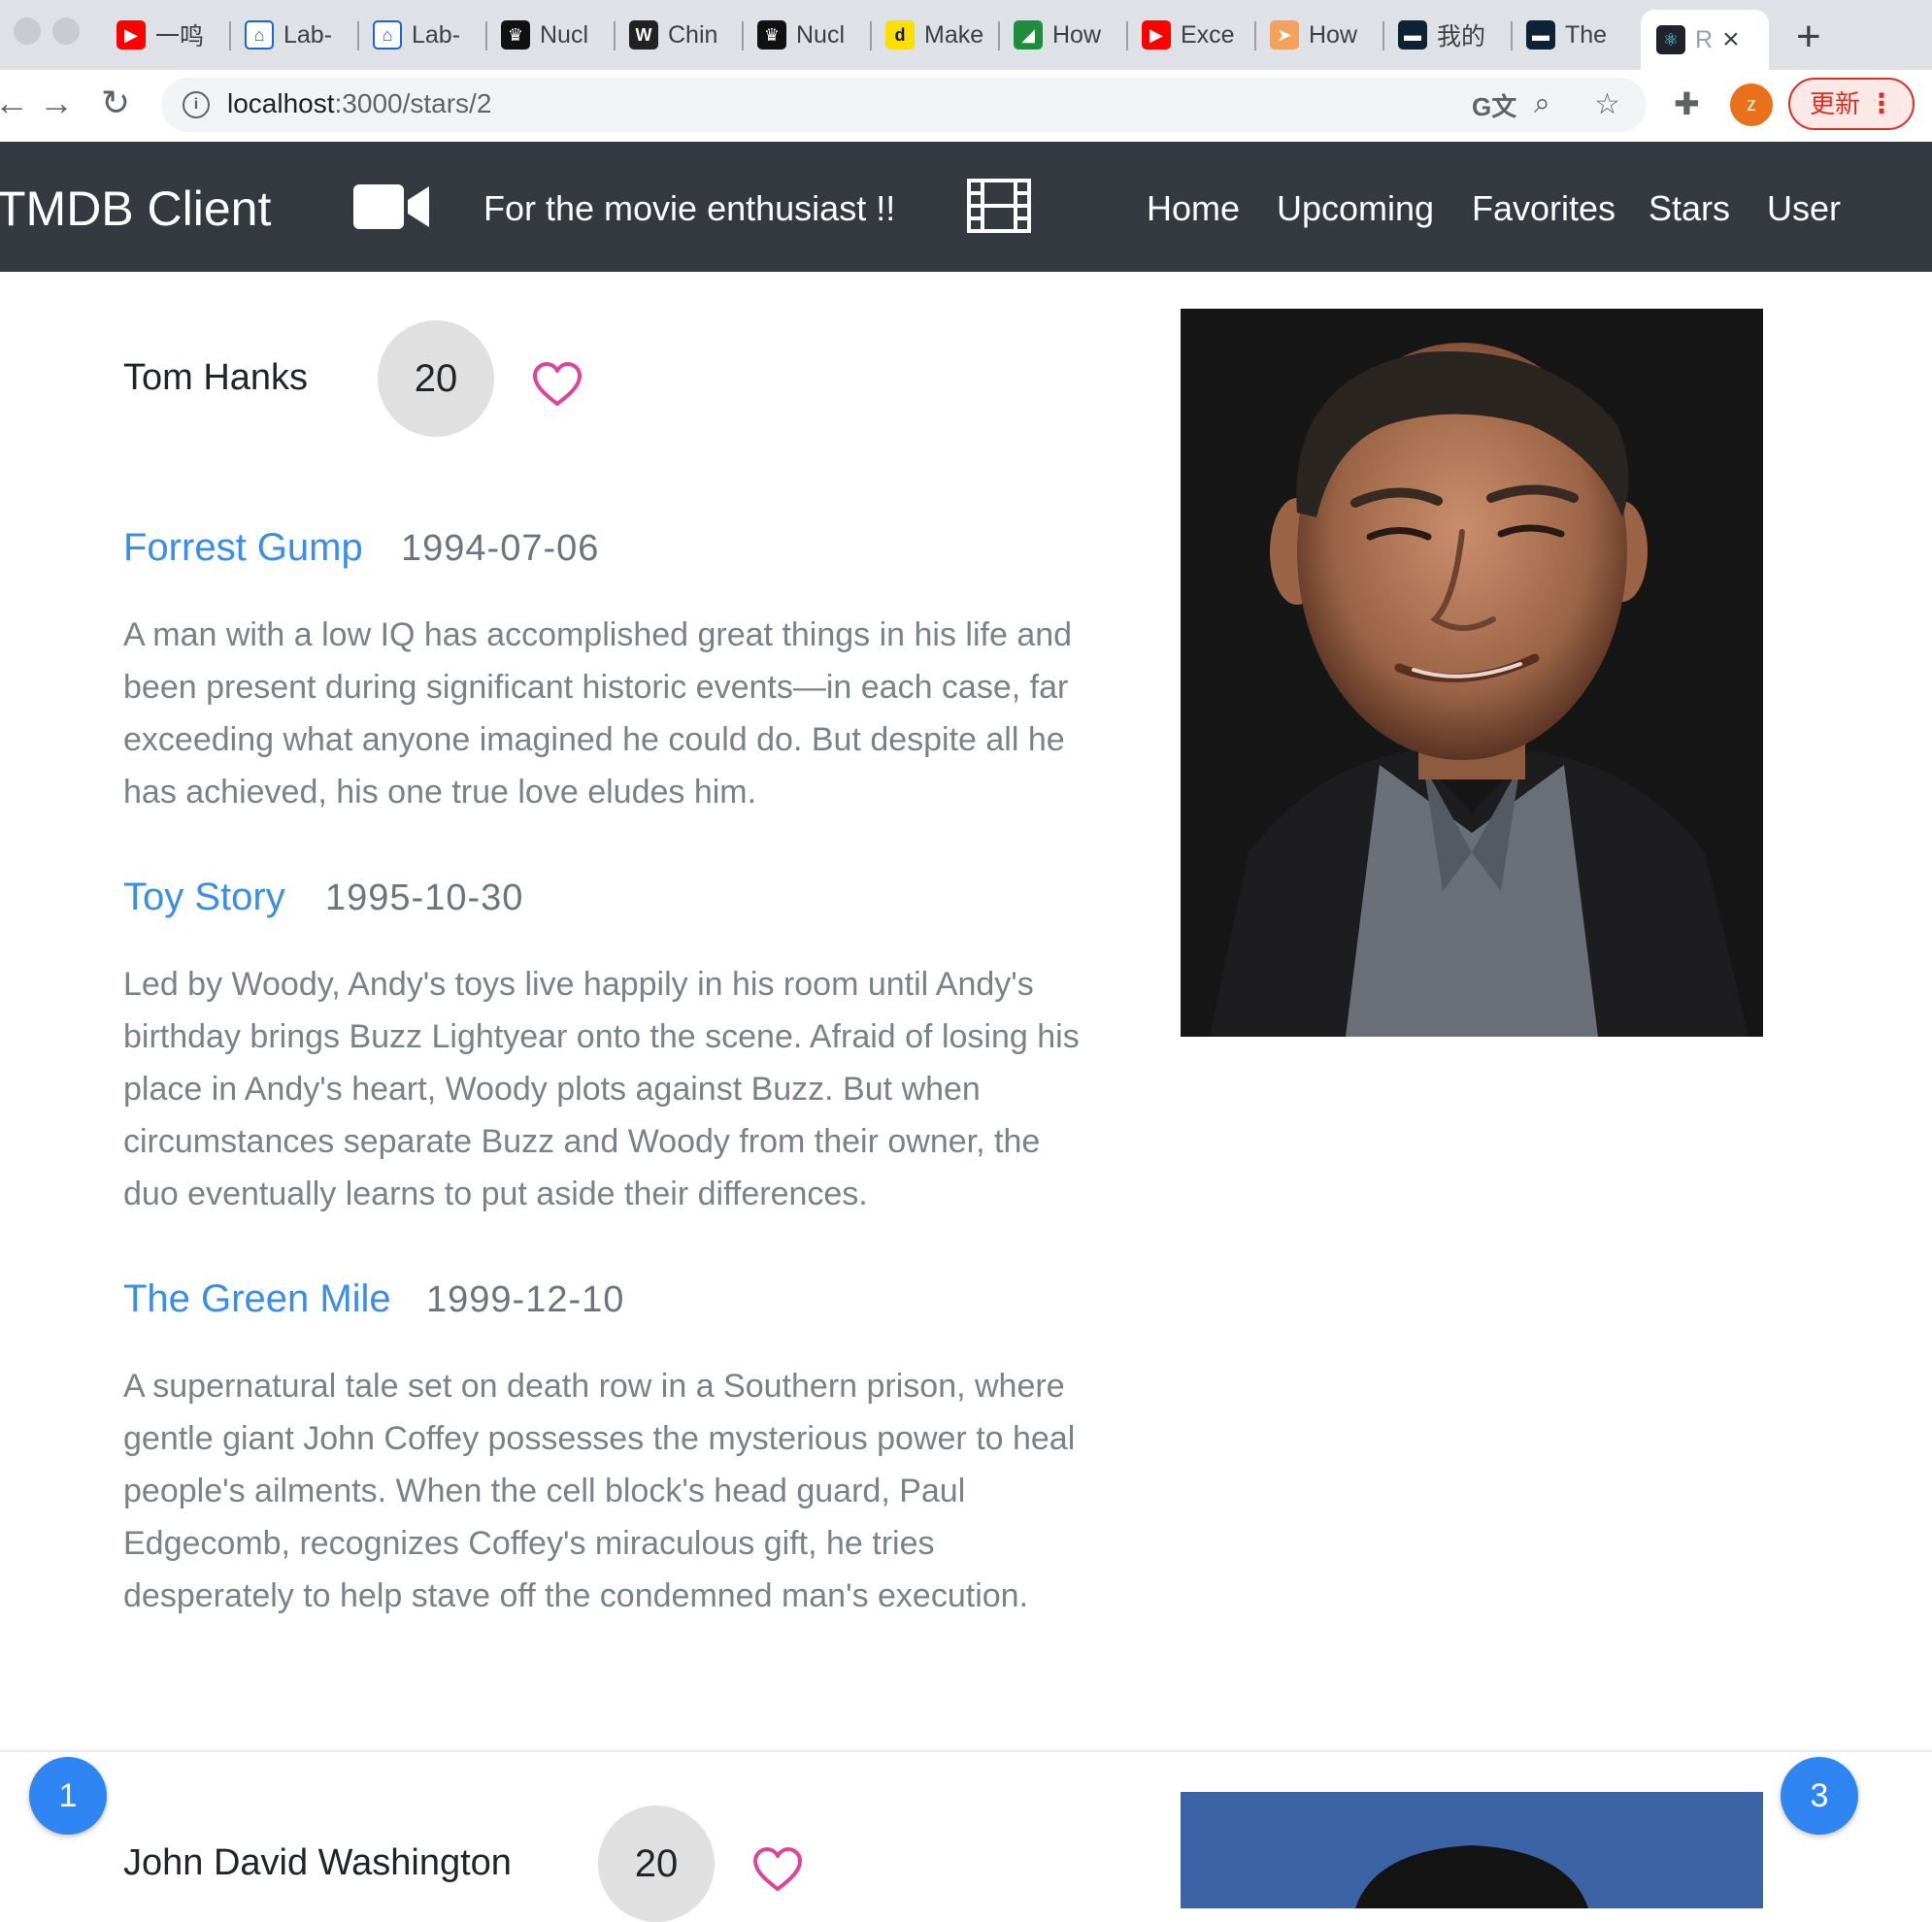 This screenshot has height=1922, width=1932. Describe the element at coordinates (1542, 104) in the screenshot. I see `zoom-icon: ⌕` at that location.